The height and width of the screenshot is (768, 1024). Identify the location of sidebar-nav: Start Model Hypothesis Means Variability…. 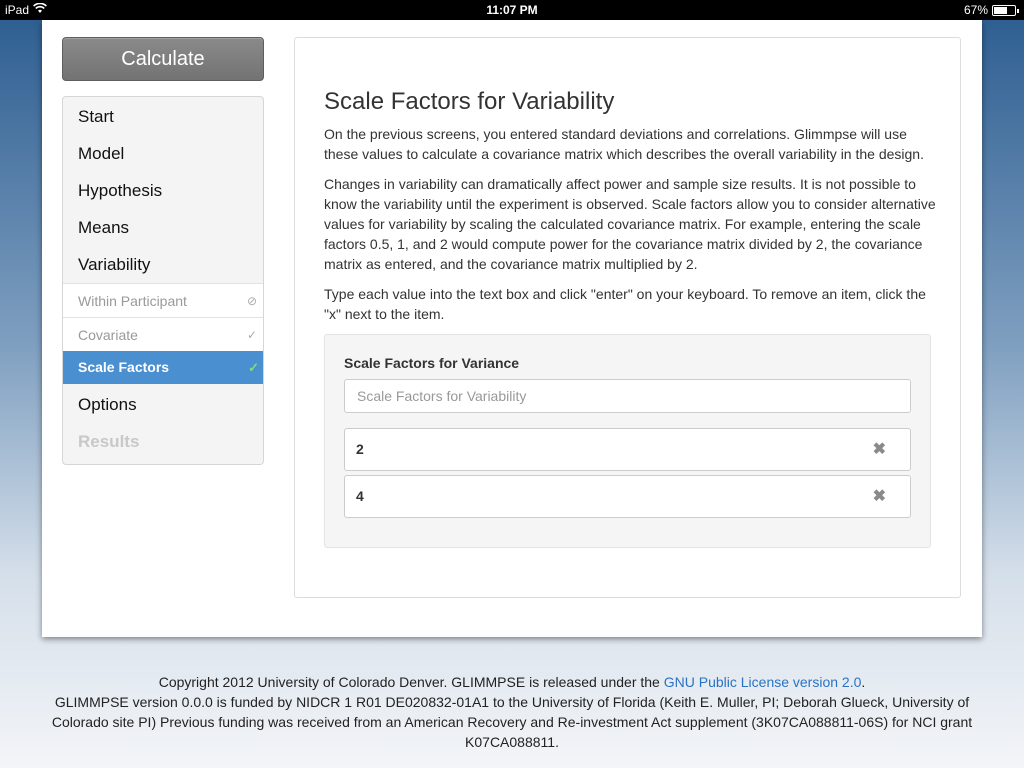
(163, 280).